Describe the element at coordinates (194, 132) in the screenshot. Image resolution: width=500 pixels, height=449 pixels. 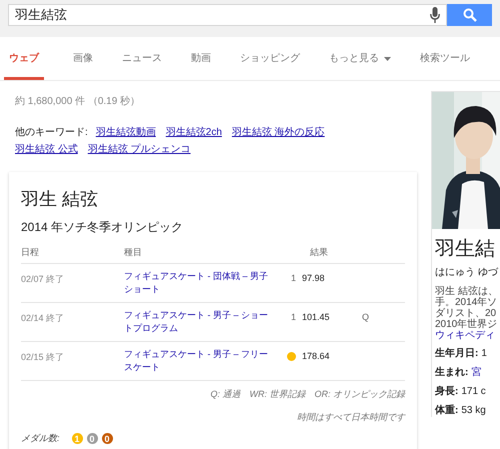
I see `related-link: 羽生結弦2ch` at that location.